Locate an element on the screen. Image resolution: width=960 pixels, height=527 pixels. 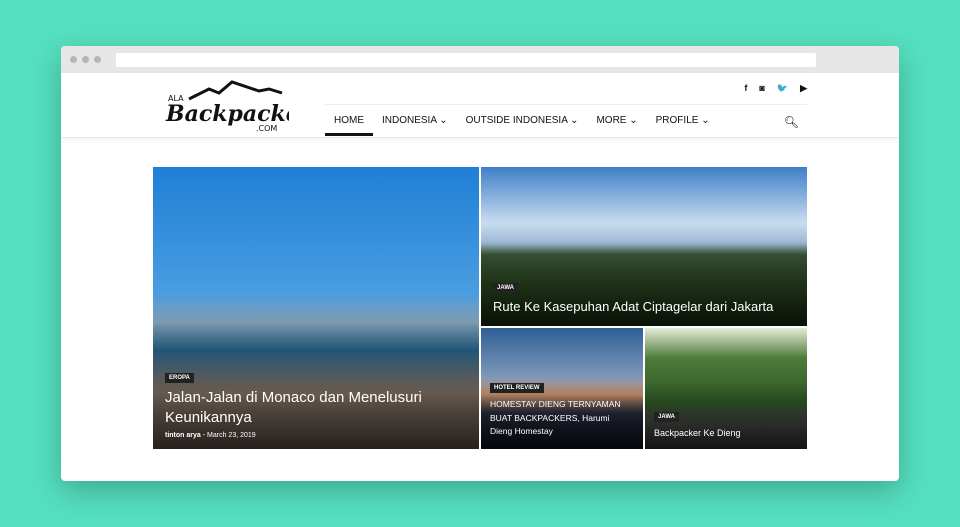
post-author: tinton arya is located at coordinates (183, 435).